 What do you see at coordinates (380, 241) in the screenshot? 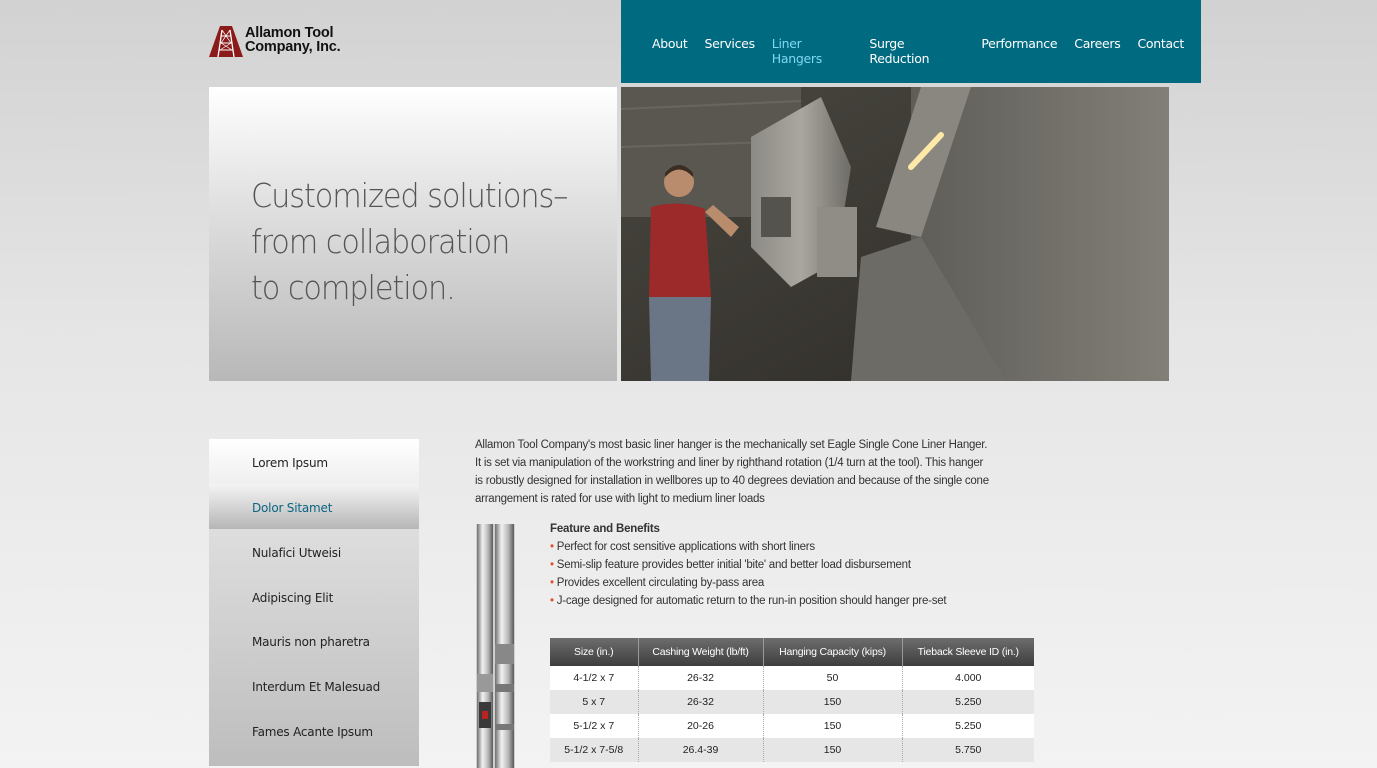
I see `tagline-line-2: from collaboration` at bounding box center [380, 241].